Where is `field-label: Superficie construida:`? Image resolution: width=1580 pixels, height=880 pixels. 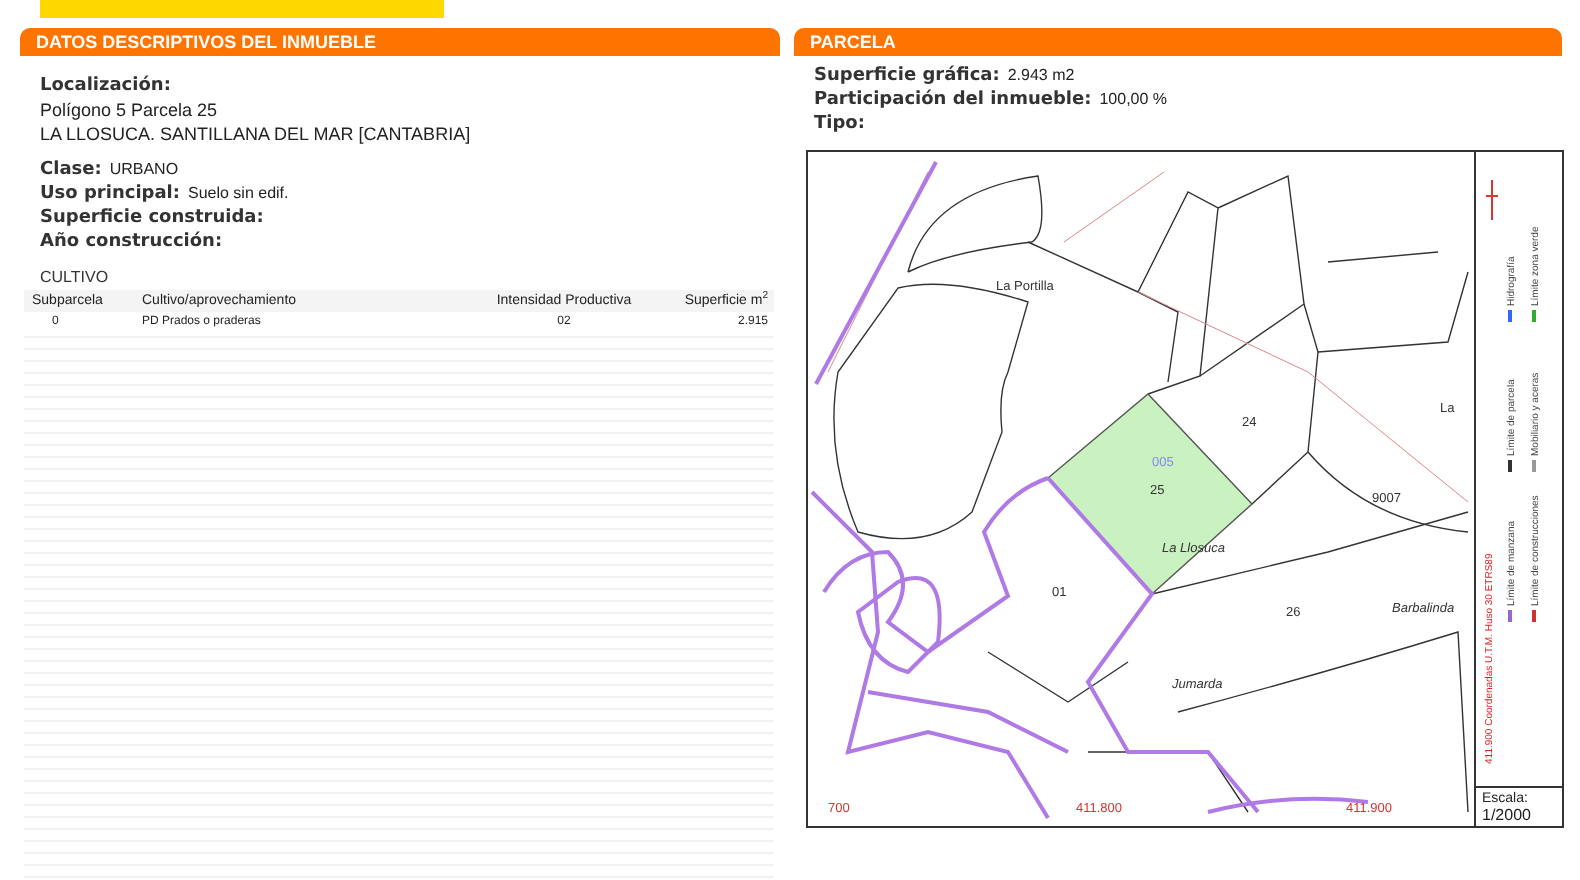 field-label: Superficie construida: is located at coordinates (152, 218).